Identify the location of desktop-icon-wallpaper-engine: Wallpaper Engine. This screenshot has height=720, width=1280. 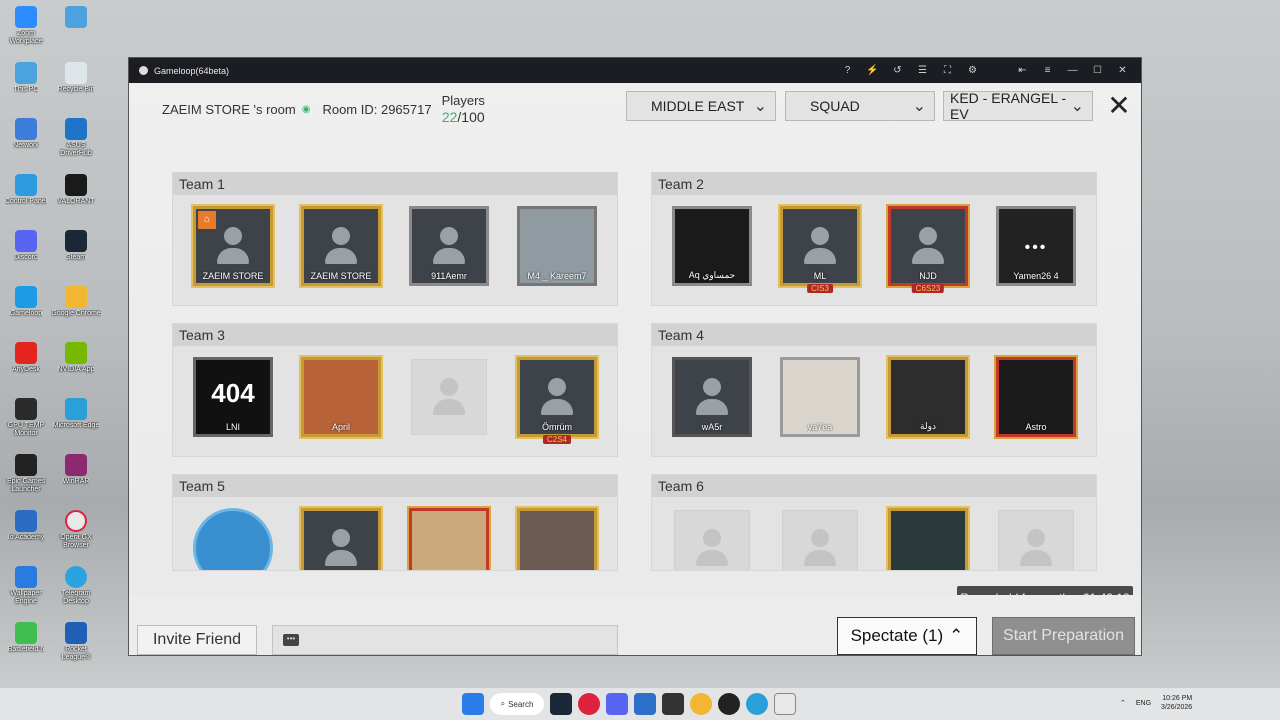
(26, 592).